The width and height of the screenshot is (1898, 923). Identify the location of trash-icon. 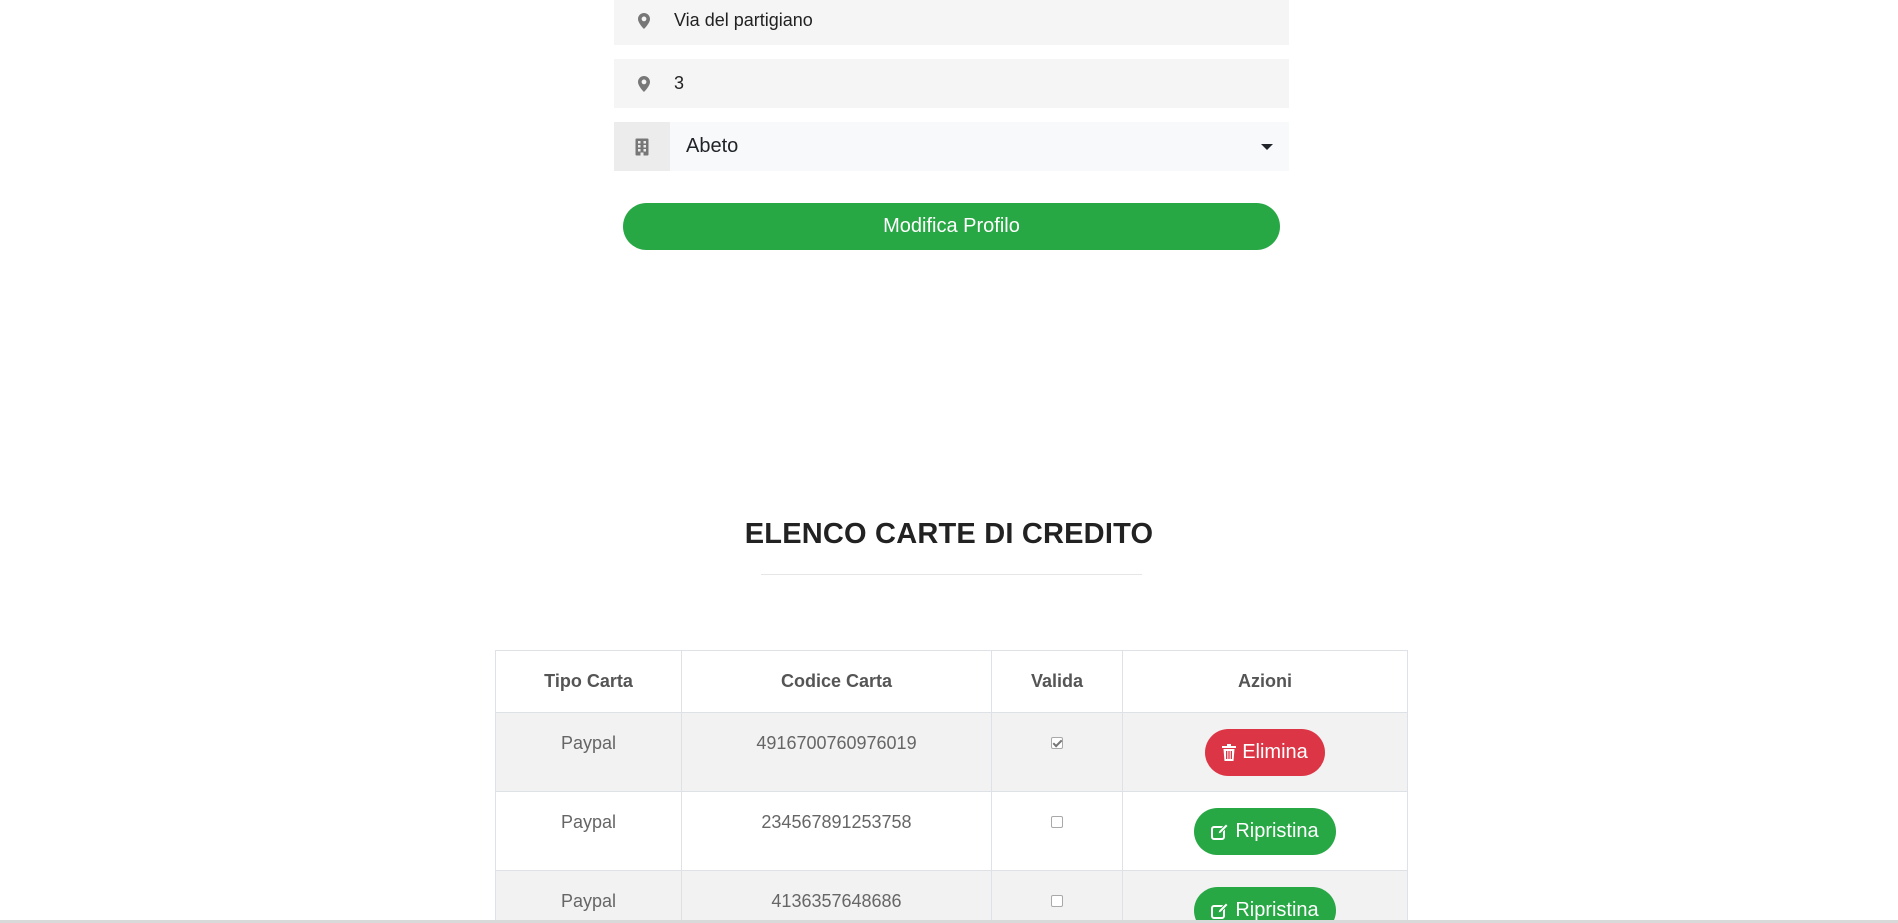
(1229, 752).